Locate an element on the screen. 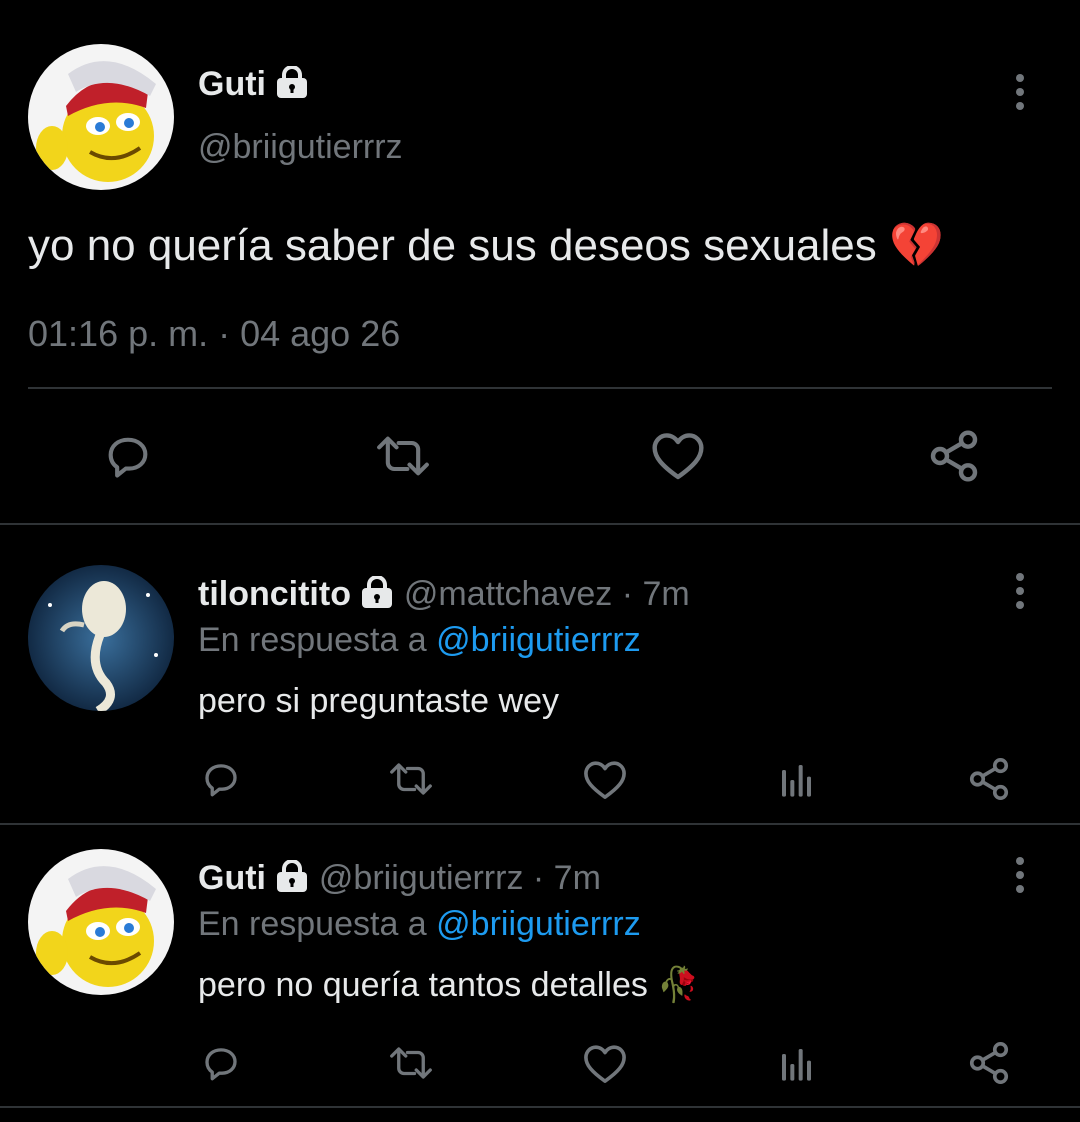  reply-text-body: pero no quería tantos detalles is located at coordinates (423, 985).